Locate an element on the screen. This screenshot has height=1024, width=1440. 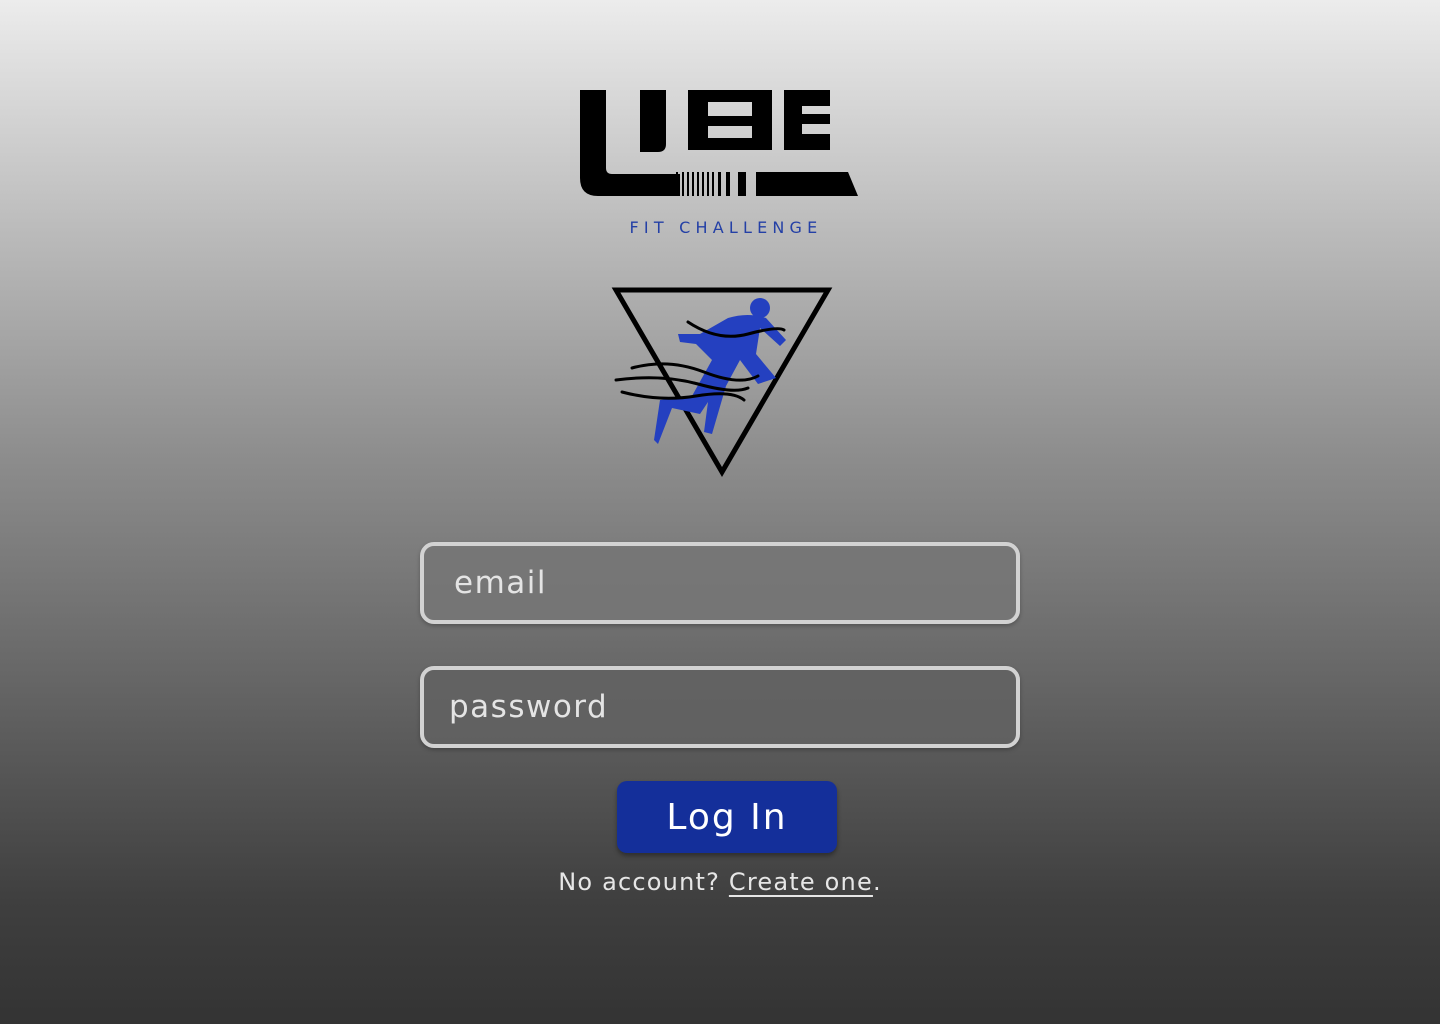
create-account-link: Create one is located at coordinates (801, 882).